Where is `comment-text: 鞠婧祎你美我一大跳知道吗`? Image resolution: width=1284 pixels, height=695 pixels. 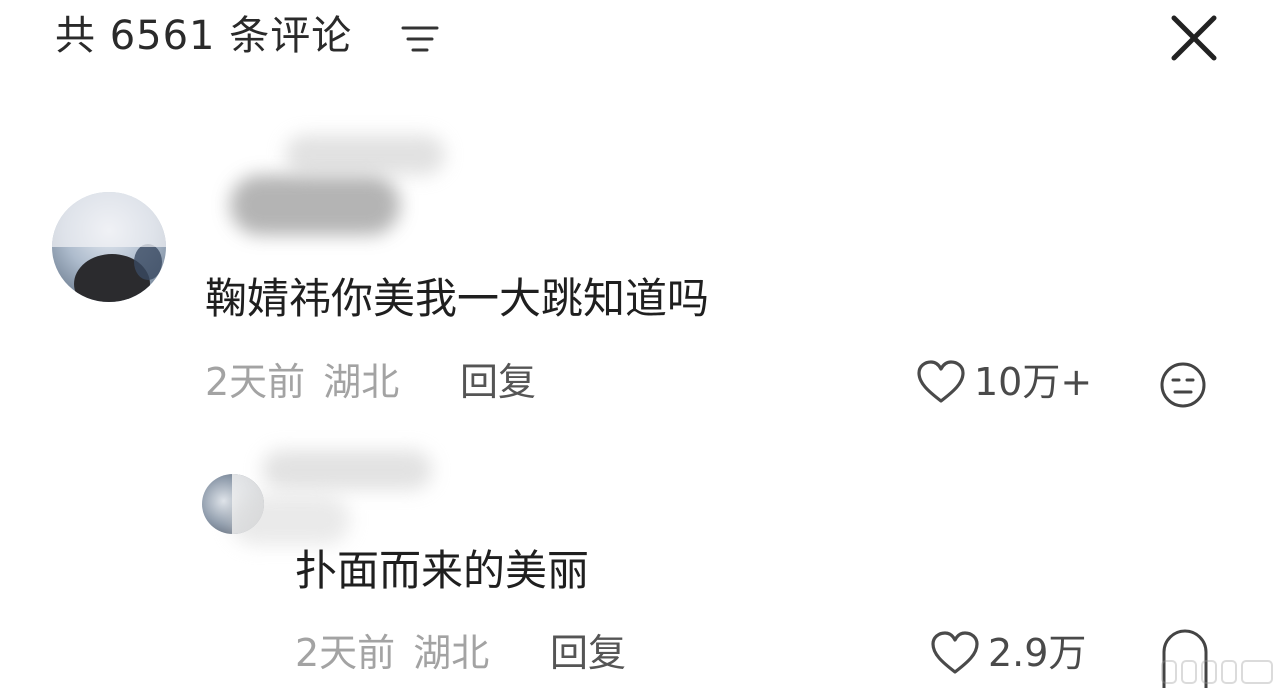 comment-text: 鞠婧祎你美我一大跳知道吗 is located at coordinates (457, 298).